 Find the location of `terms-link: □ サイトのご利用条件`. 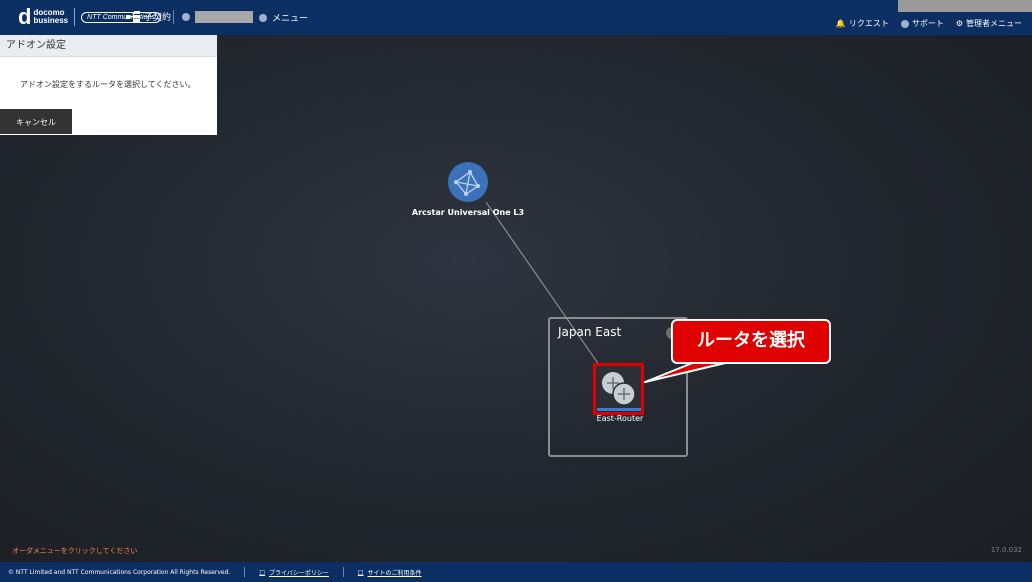

terms-link: □ サイトのご利用条件 is located at coordinates (390, 572).